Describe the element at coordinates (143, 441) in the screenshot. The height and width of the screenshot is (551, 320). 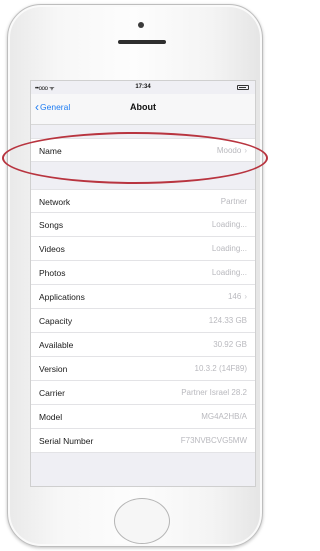
I see `info-row-serial-number: Serial Number F73NVBCVG5MW` at that location.